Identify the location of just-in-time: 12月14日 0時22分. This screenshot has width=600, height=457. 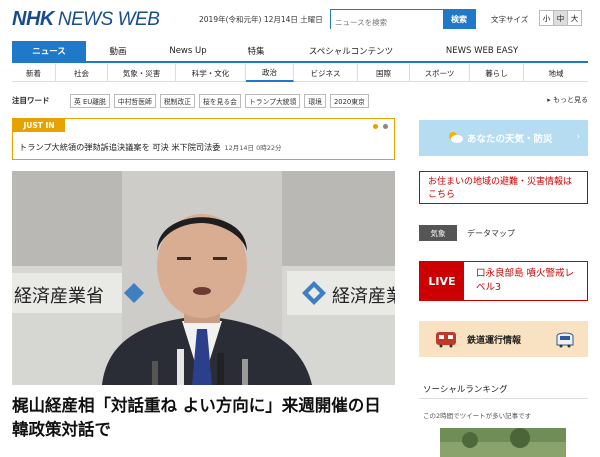
(253, 148).